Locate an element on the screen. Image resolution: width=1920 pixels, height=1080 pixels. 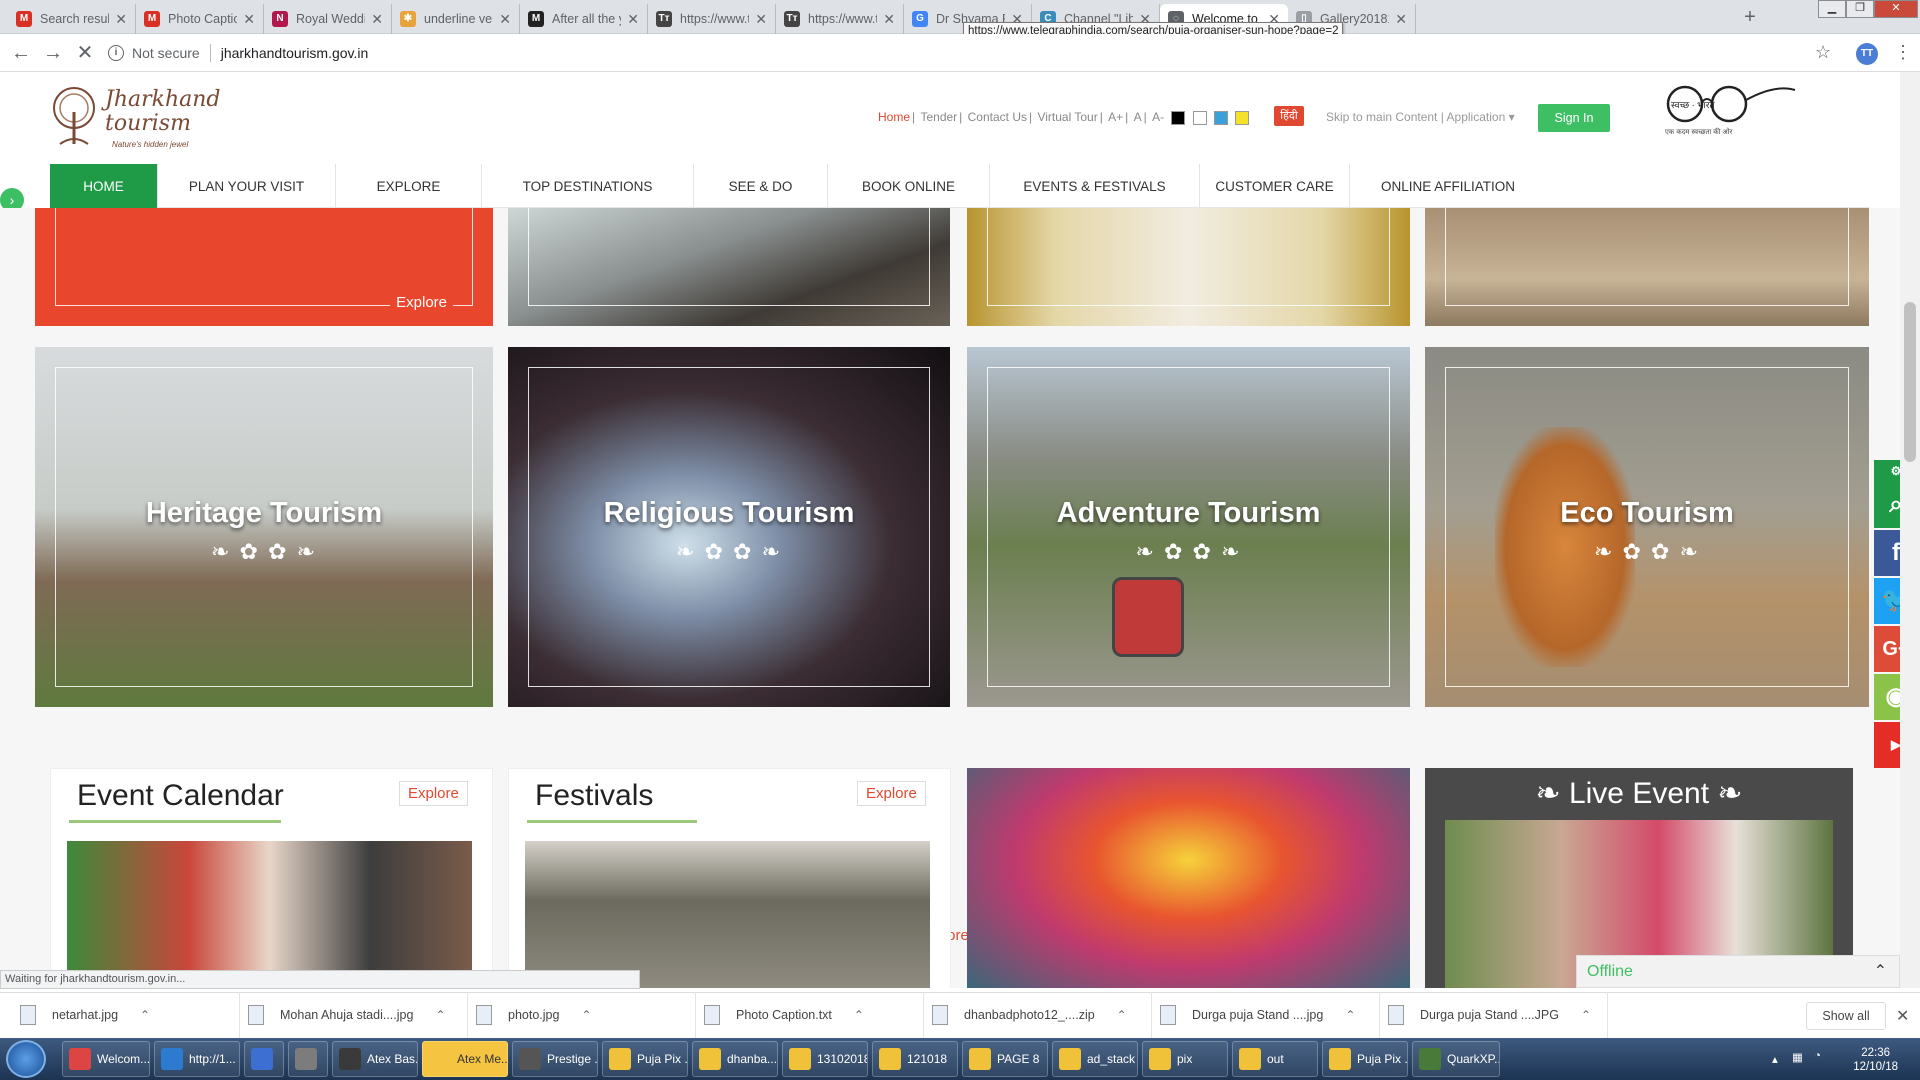
font-decrease-button: A- is located at coordinates (1158, 117).